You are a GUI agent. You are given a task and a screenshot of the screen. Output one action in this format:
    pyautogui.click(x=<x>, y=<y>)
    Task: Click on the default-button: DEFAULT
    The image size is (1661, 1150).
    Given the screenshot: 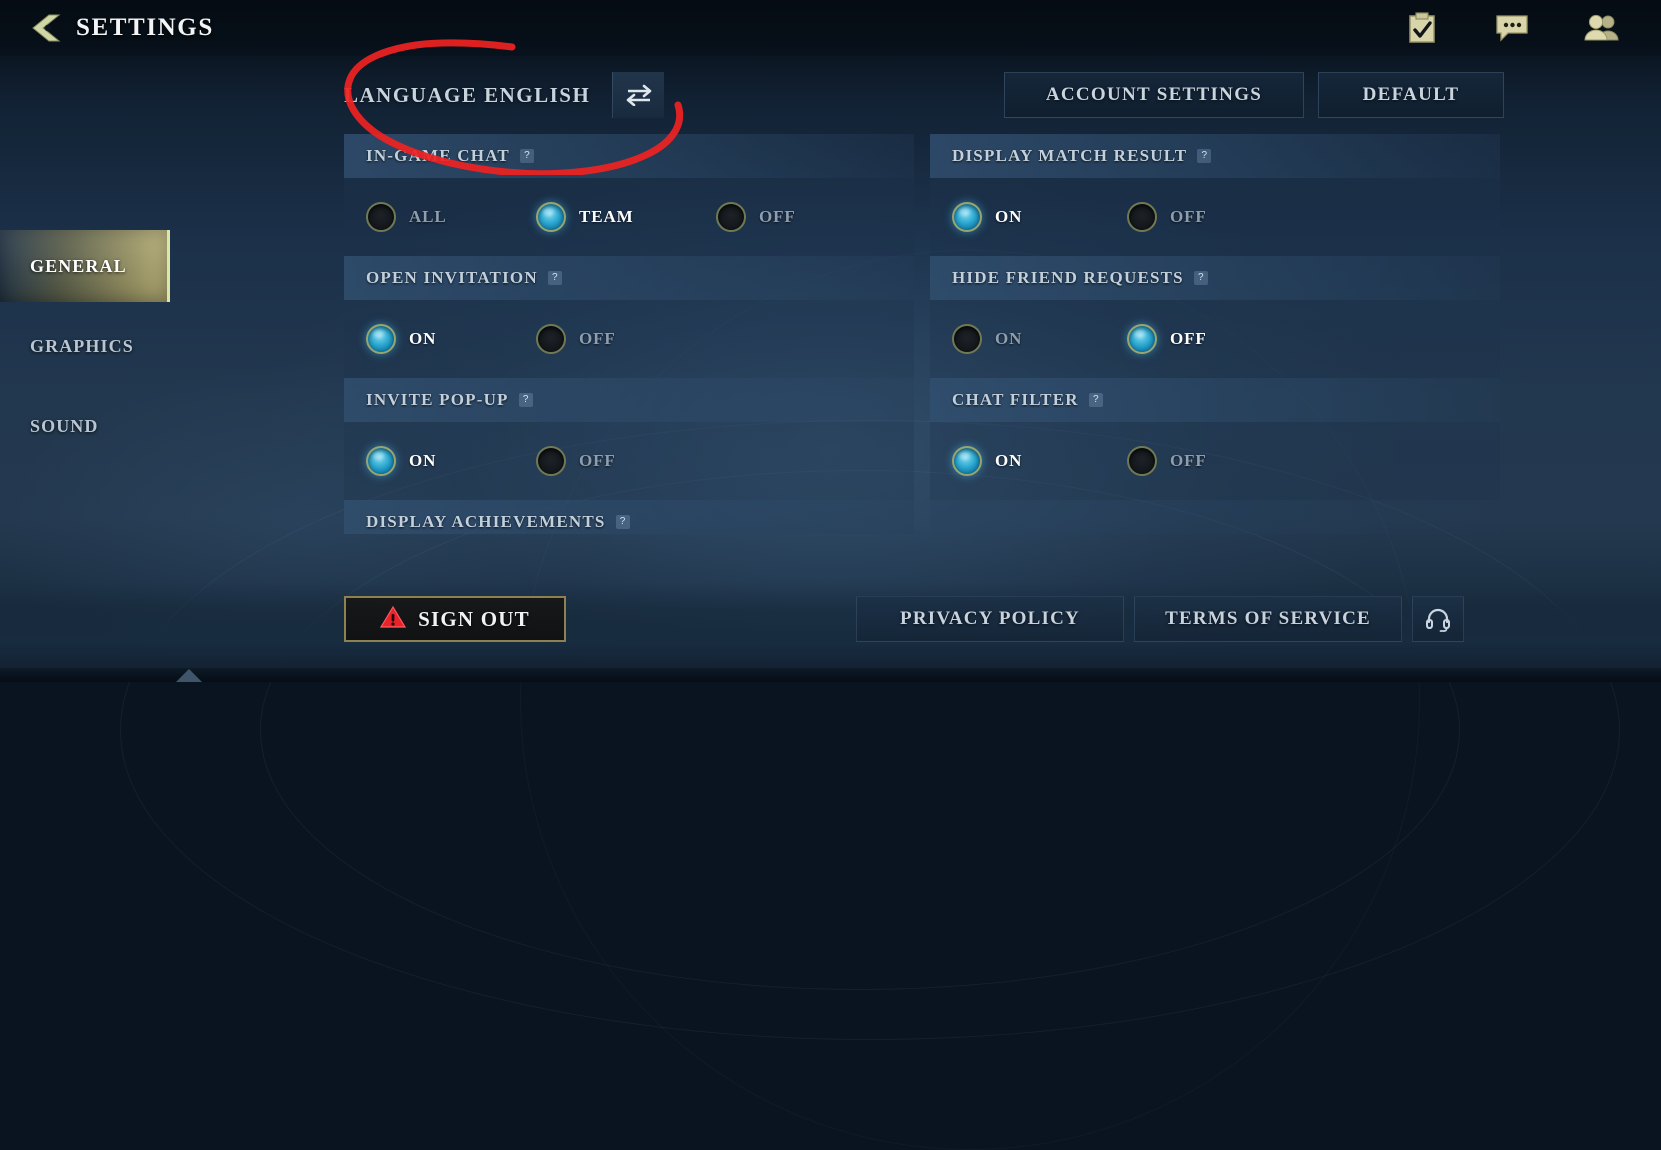 What is the action you would take?
    pyautogui.click(x=1411, y=95)
    